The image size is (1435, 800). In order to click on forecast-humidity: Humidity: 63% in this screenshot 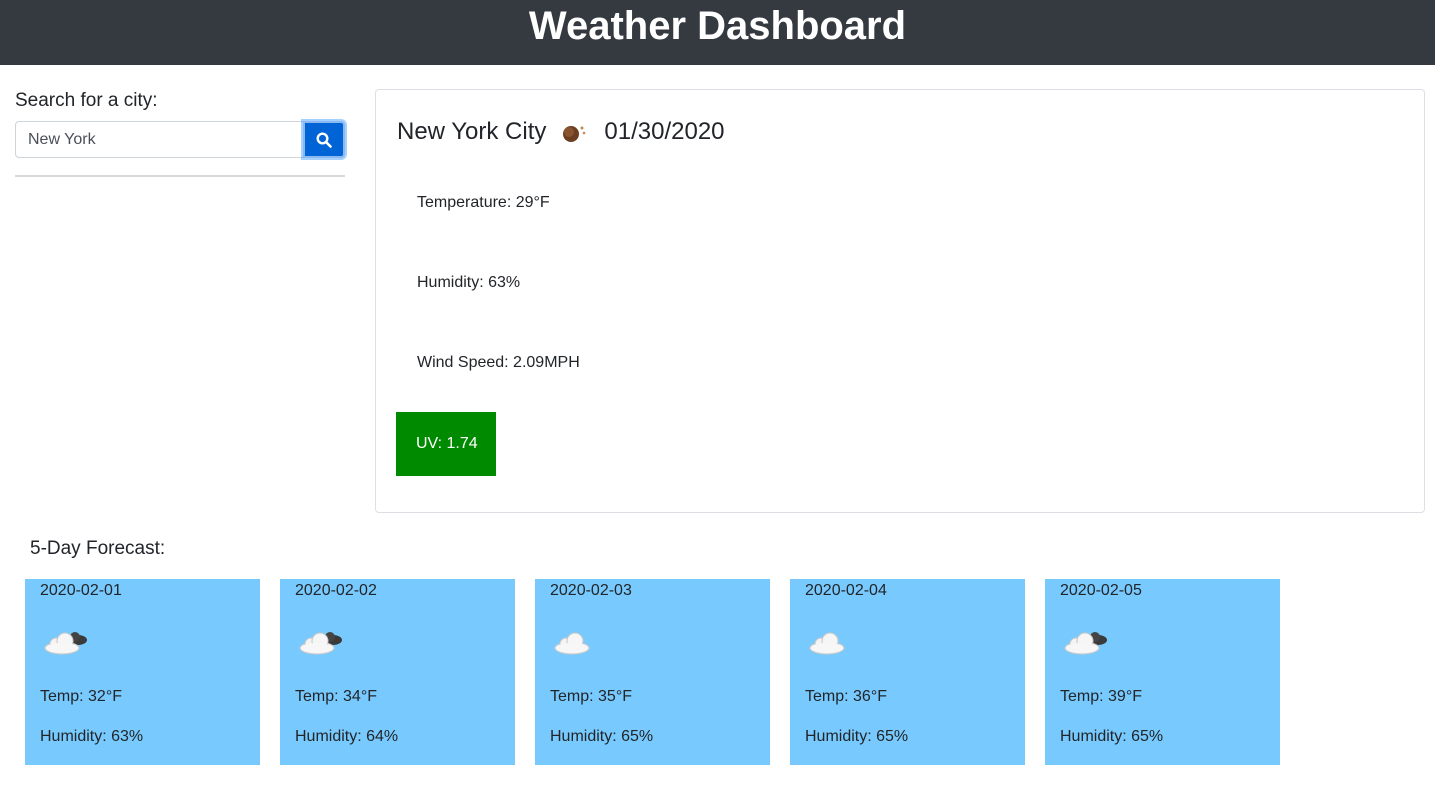, I will do `click(92, 736)`.